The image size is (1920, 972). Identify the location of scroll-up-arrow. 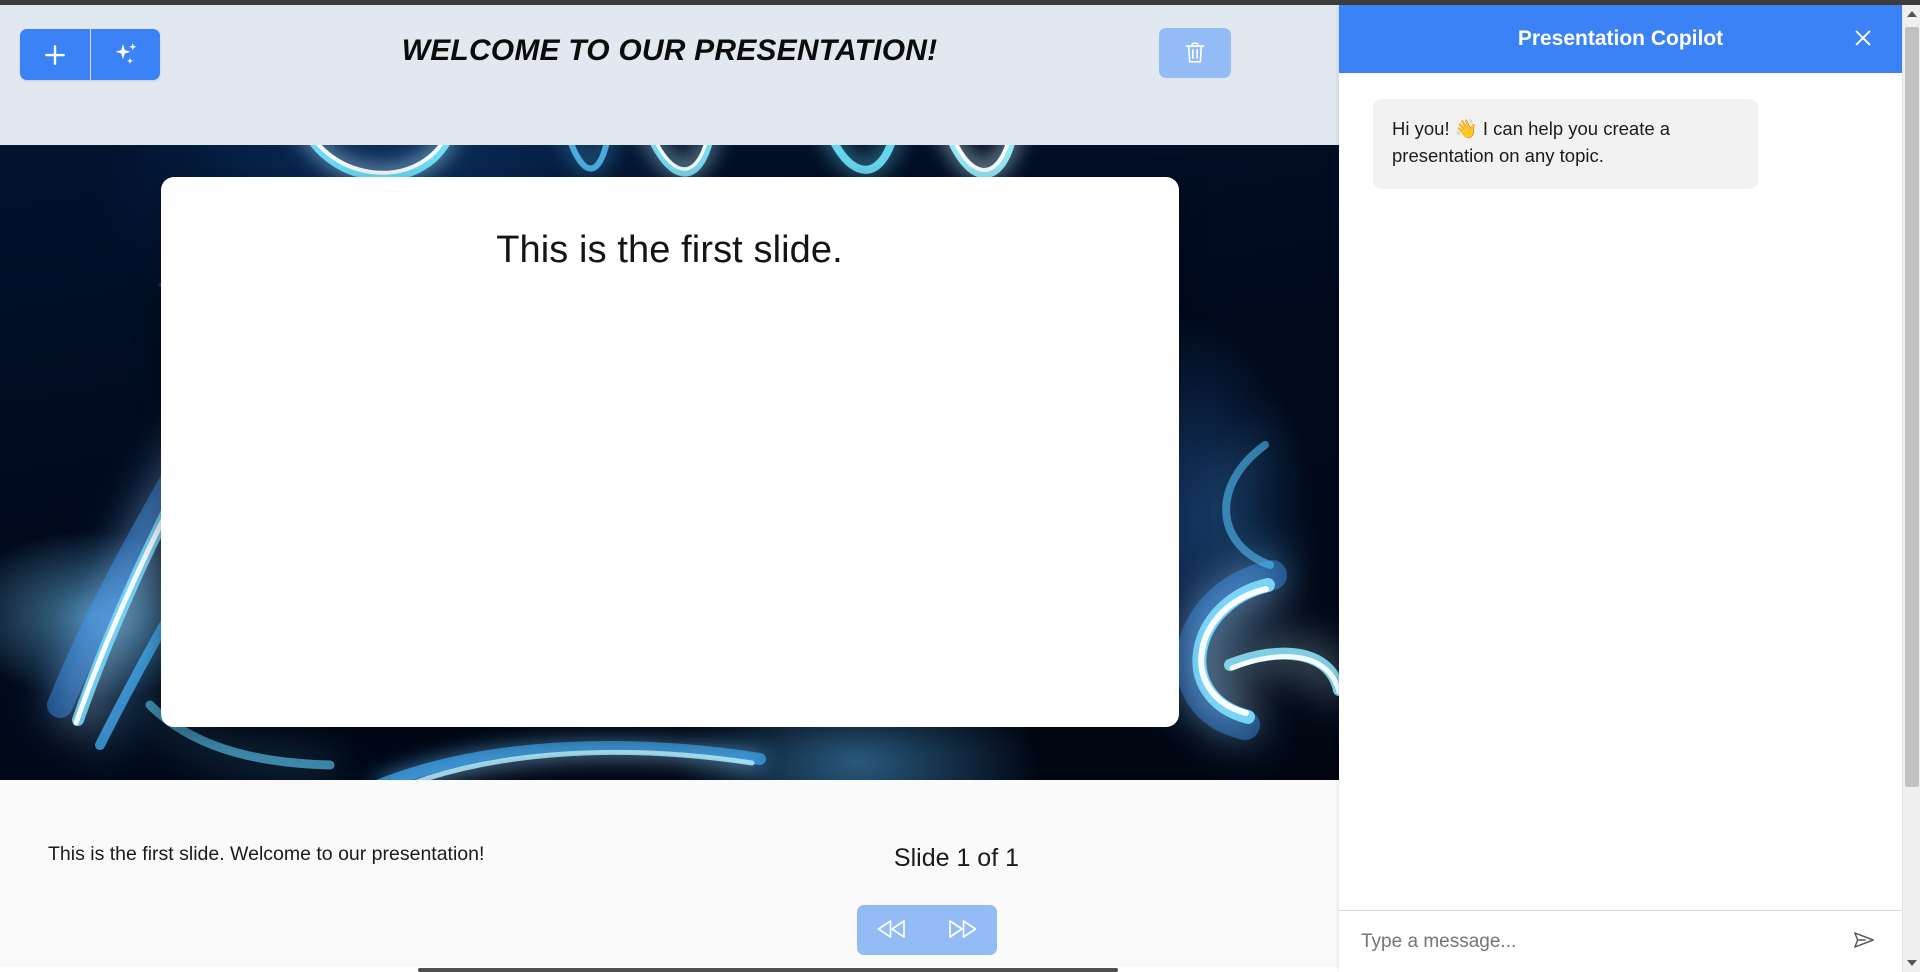
(1911, 14).